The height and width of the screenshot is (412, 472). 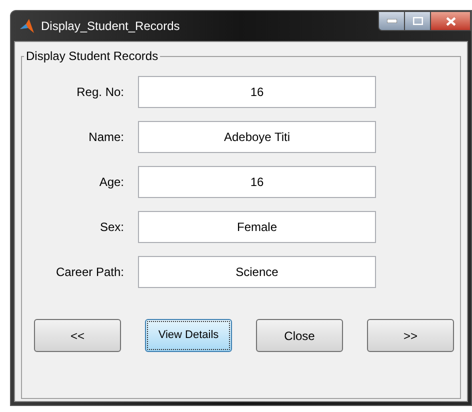 I want to click on field-label: Reg. No:, so click(x=100, y=92).